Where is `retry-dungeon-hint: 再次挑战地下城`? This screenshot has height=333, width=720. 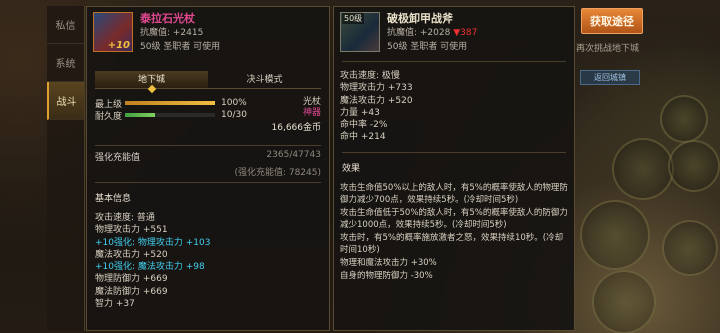
retry-dungeon-hint: 再次挑战地下城 is located at coordinates (607, 47).